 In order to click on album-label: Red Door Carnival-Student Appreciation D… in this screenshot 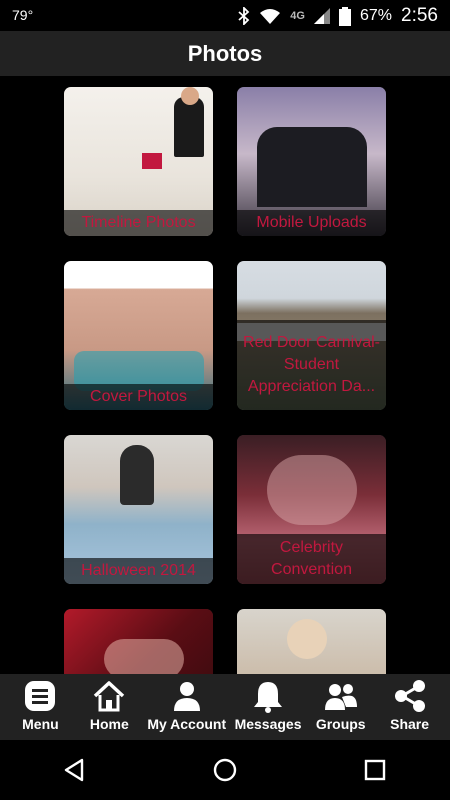, I will do `click(311, 365)`.